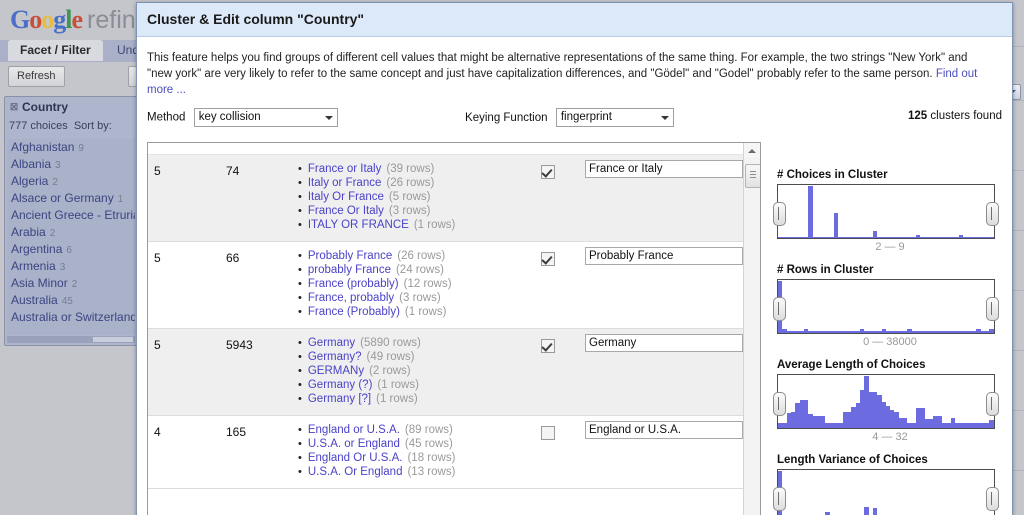 The image size is (1024, 515). I want to click on cluster-value-rowcount: (26 rows), so click(410, 183).